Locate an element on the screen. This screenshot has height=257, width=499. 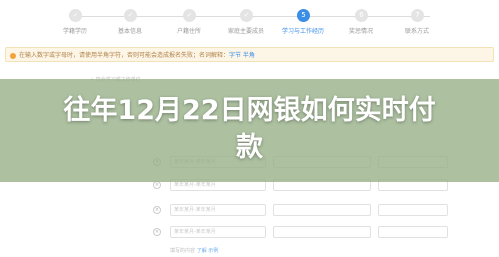
overlay-title-line-2: 款 is located at coordinates (249, 147).